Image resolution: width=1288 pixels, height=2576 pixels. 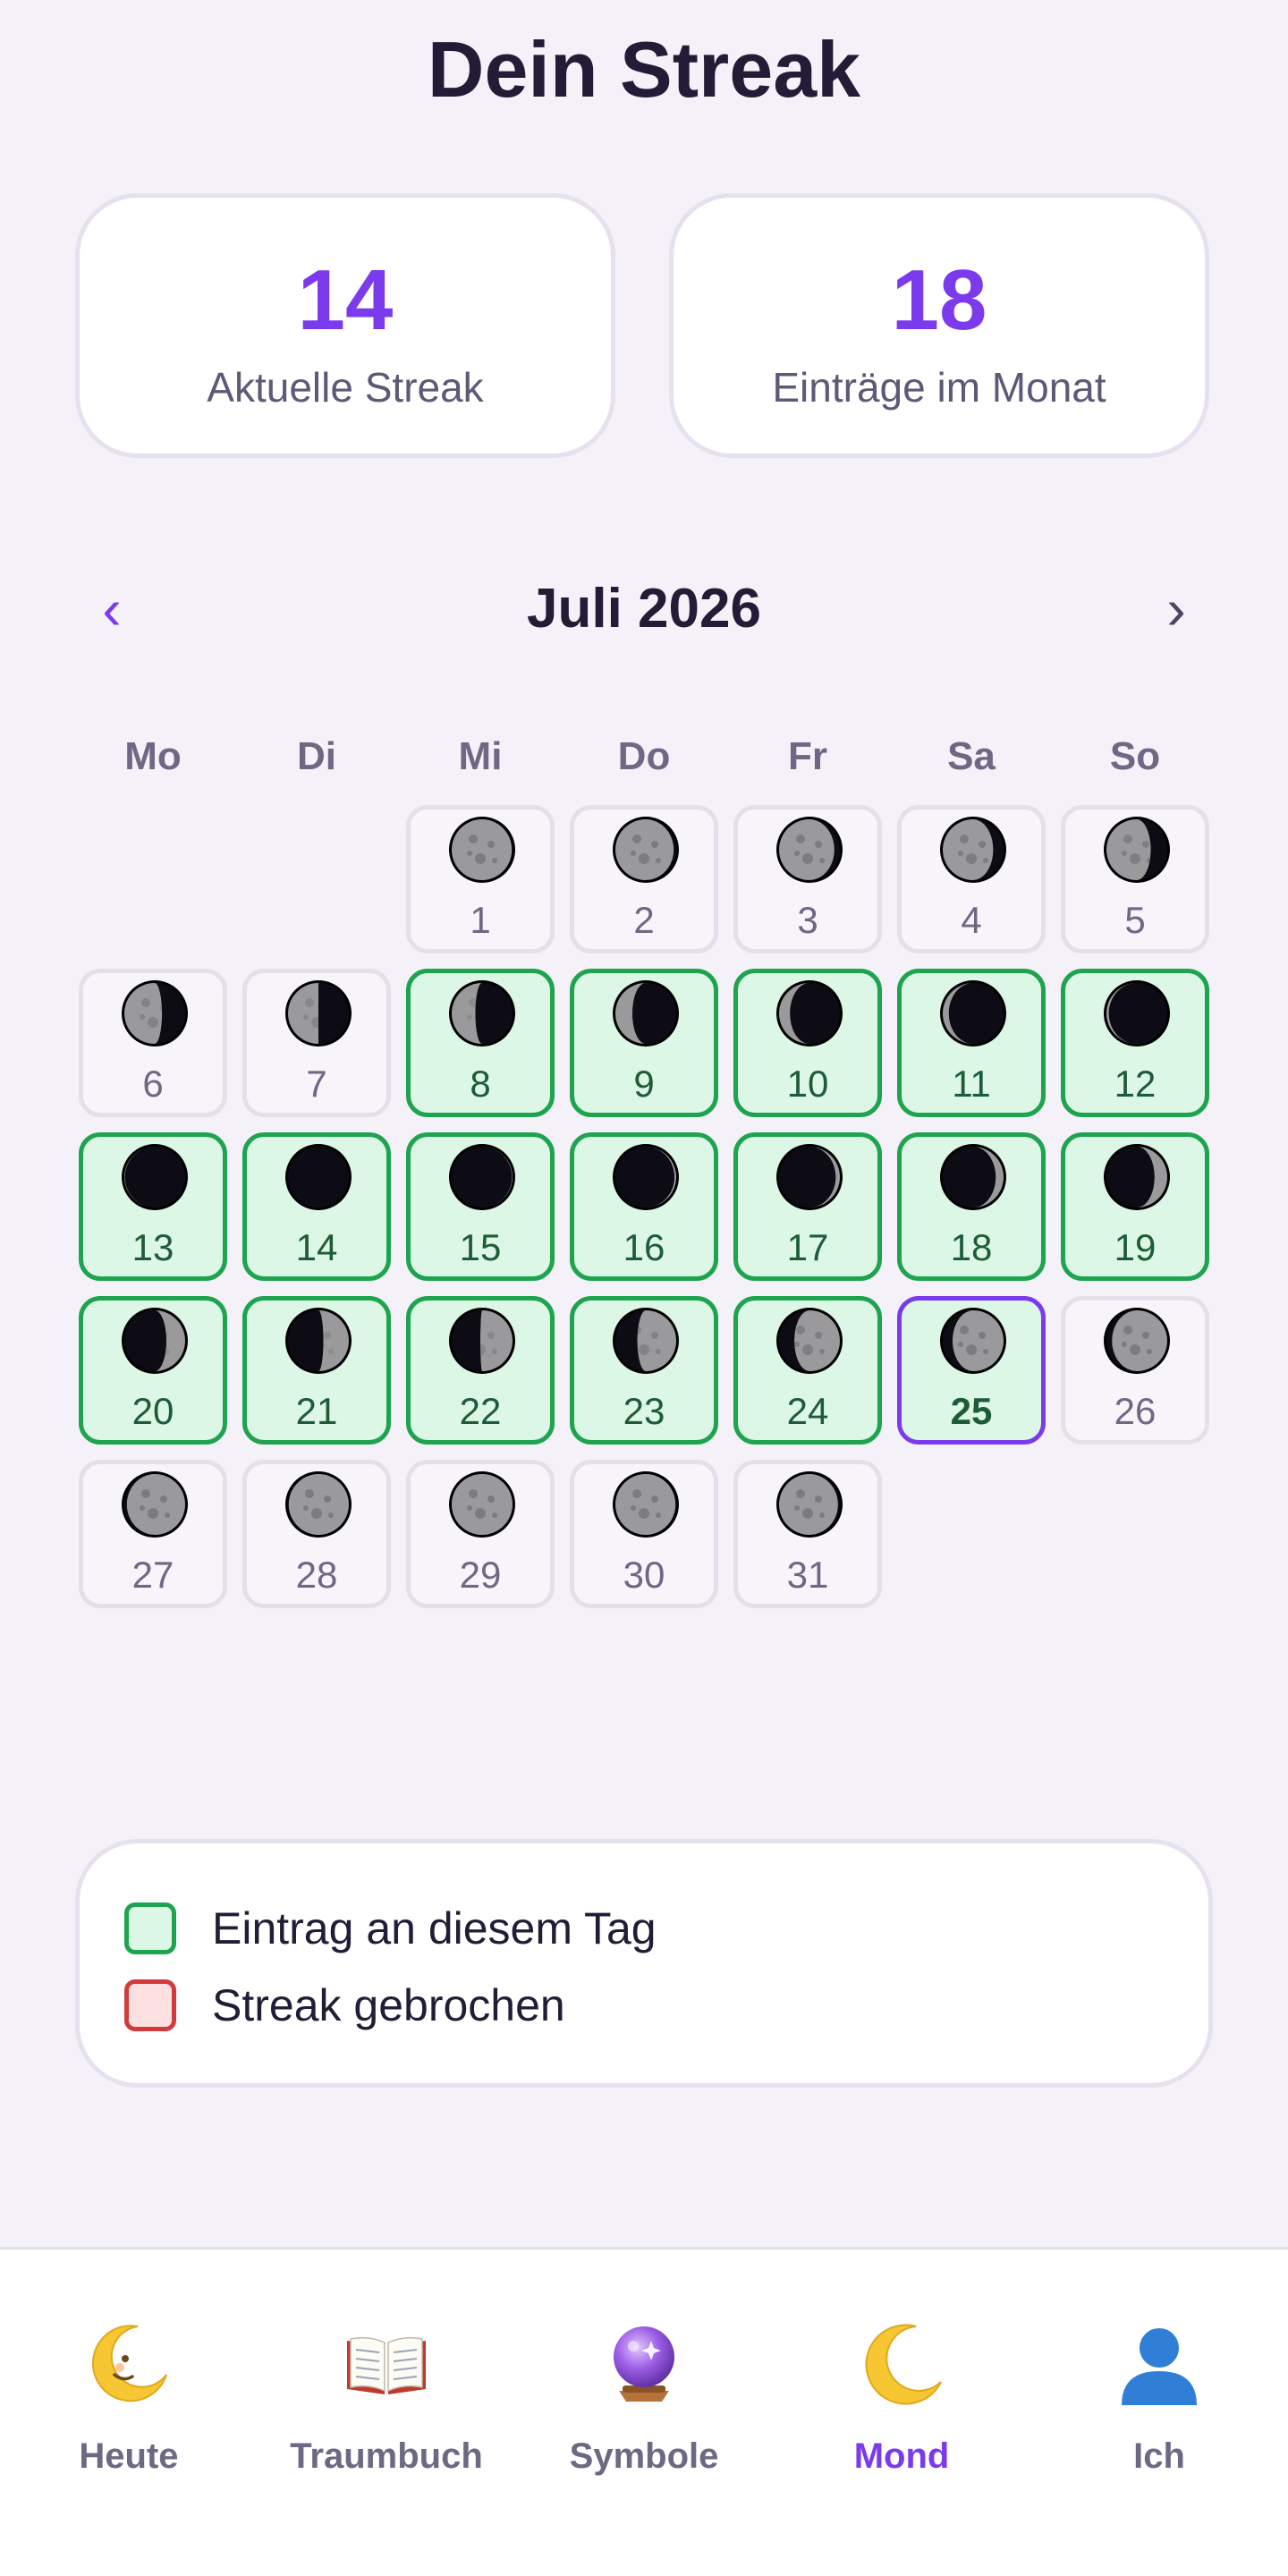 I want to click on open-book-icon, so click(x=386, y=2365).